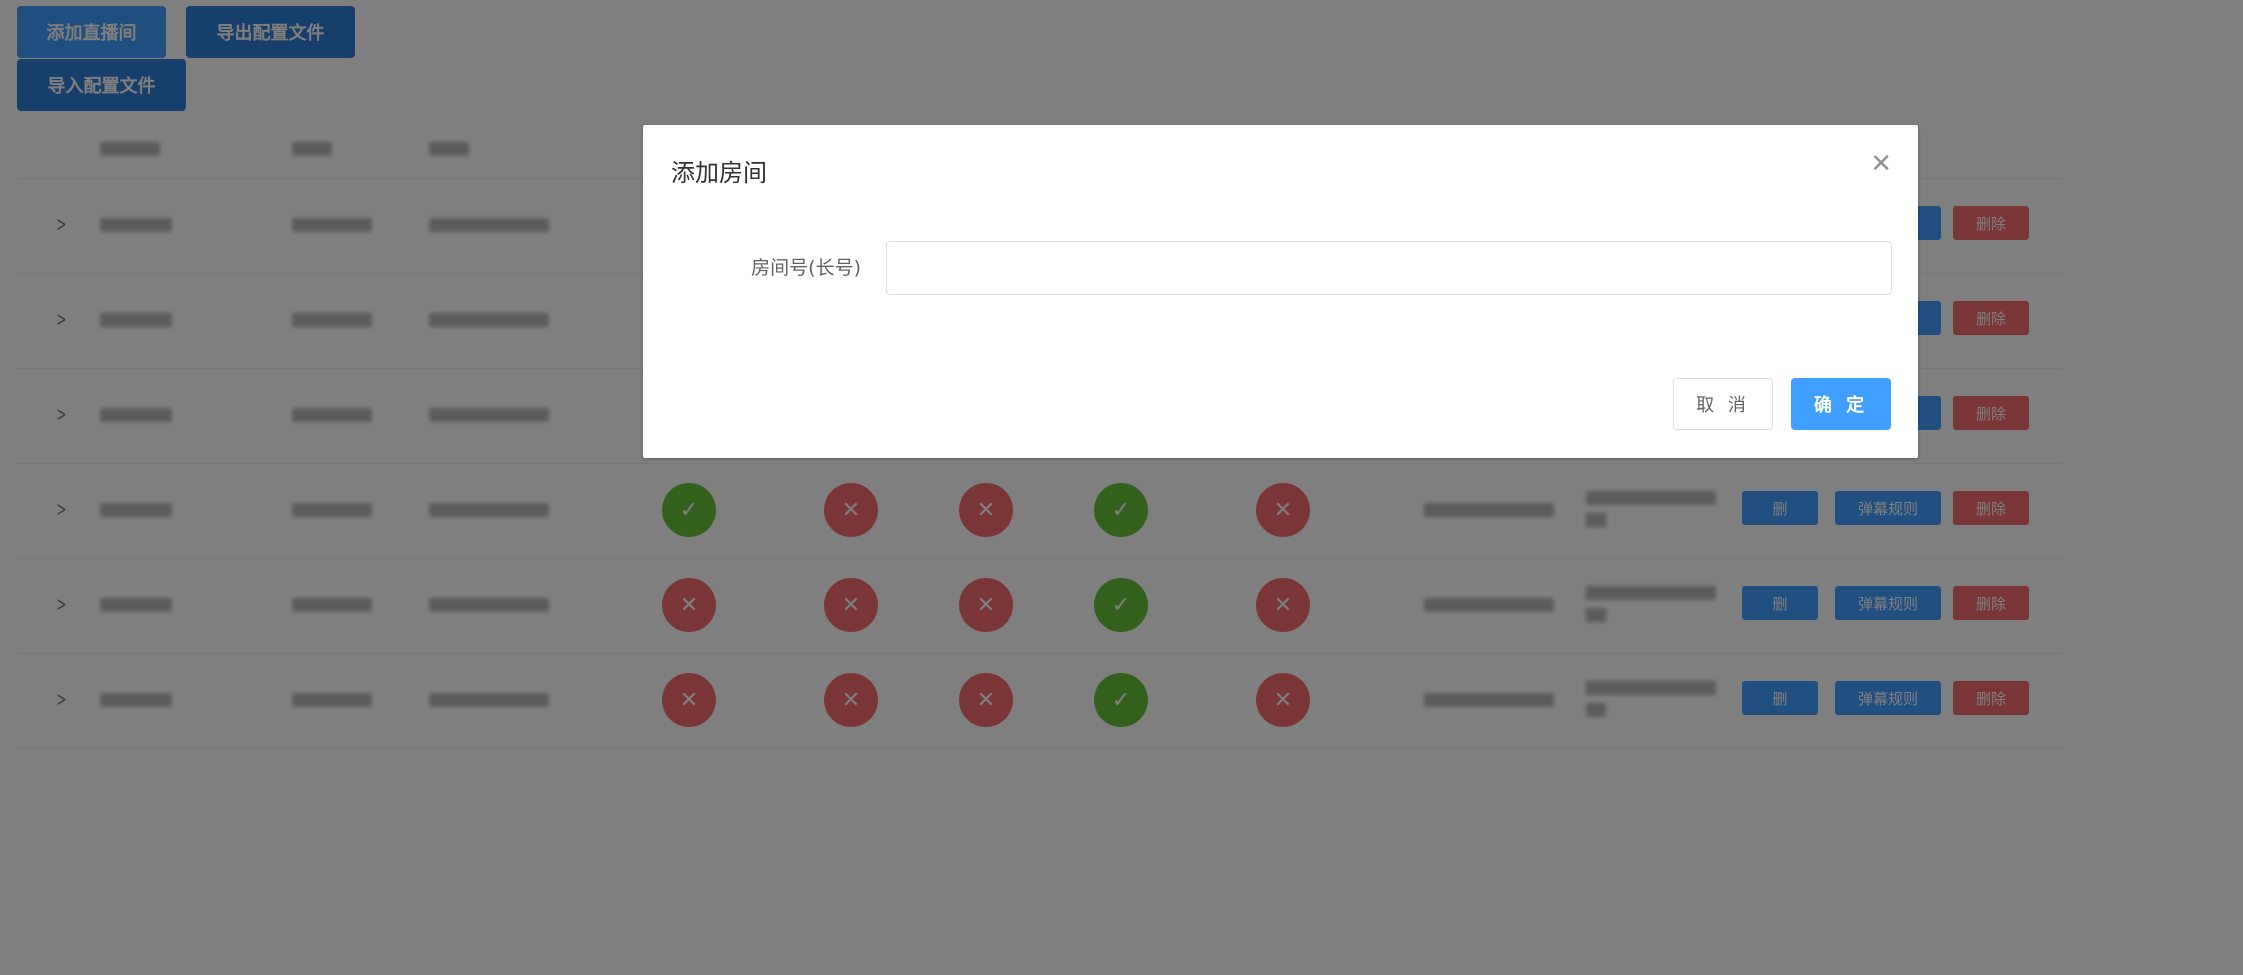  What do you see at coordinates (719, 173) in the screenshot?
I see `dialog-title: 添加房间` at bounding box center [719, 173].